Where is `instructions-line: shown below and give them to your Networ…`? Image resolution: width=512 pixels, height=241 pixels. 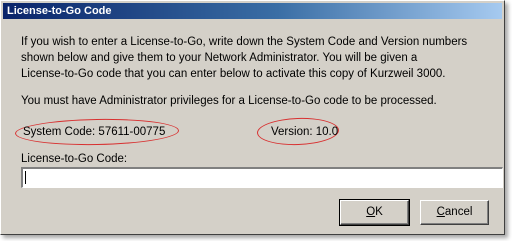 instructions-line: shown below and give them to your Networ… is located at coordinates (219, 58).